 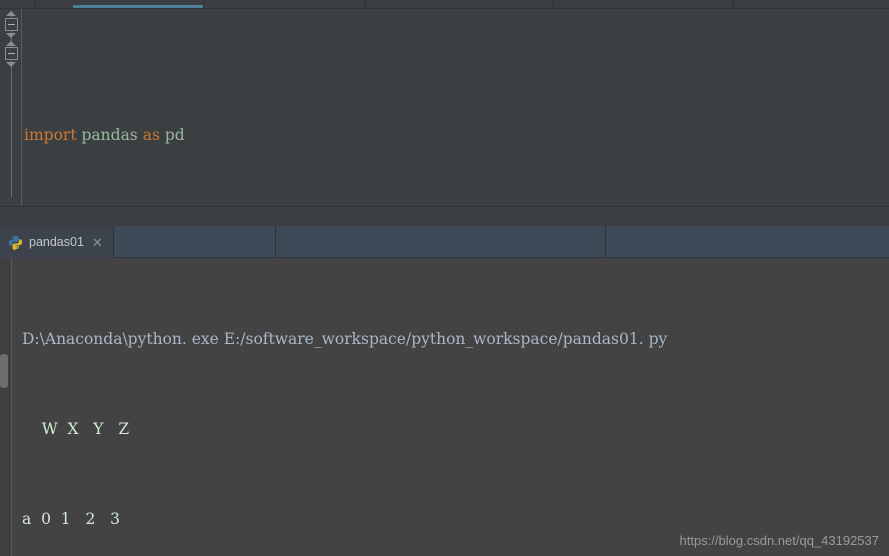 I want to click on fold-cap-top2-icon, so click(x=11, y=43).